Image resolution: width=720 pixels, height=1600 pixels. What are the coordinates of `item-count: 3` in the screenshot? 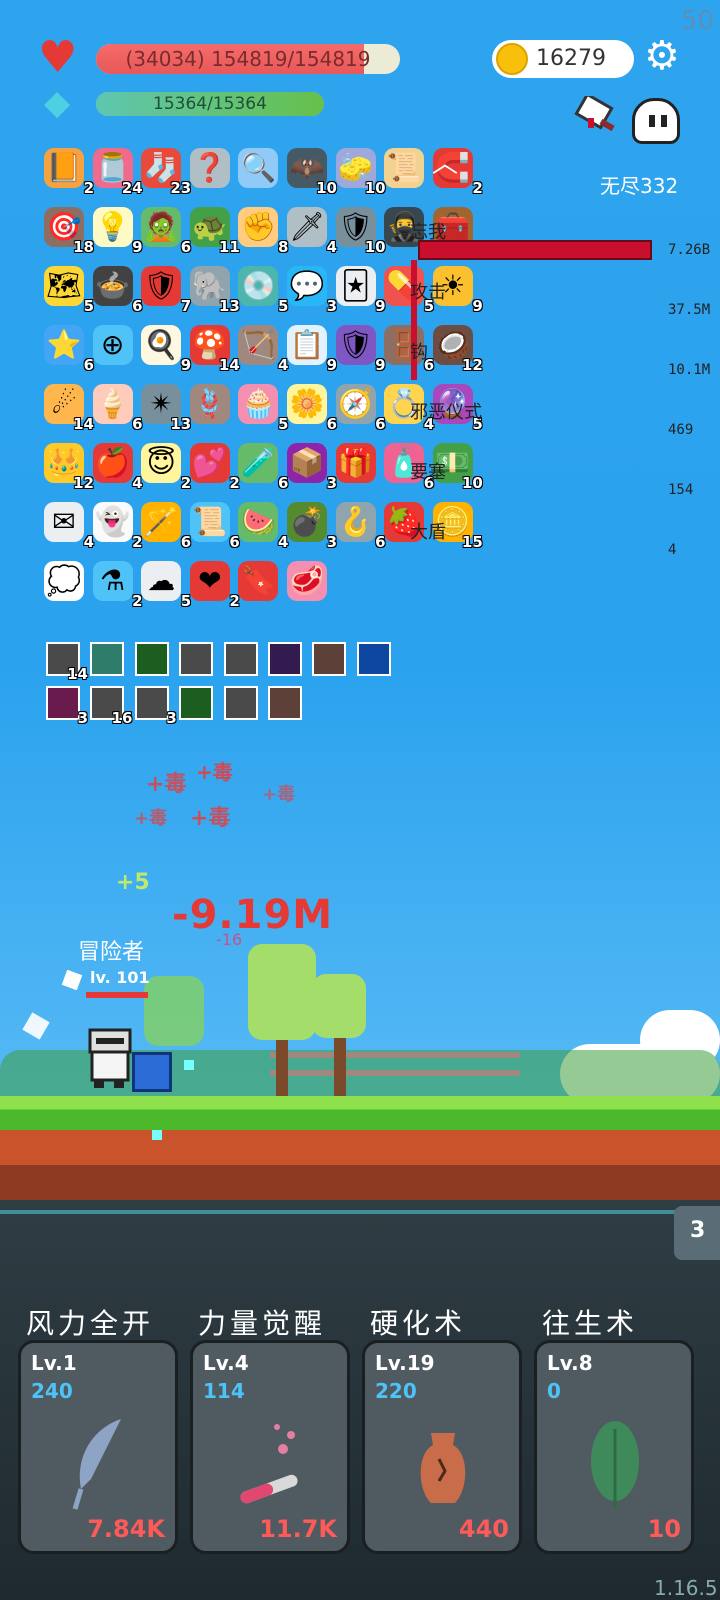 It's located at (331, 306).